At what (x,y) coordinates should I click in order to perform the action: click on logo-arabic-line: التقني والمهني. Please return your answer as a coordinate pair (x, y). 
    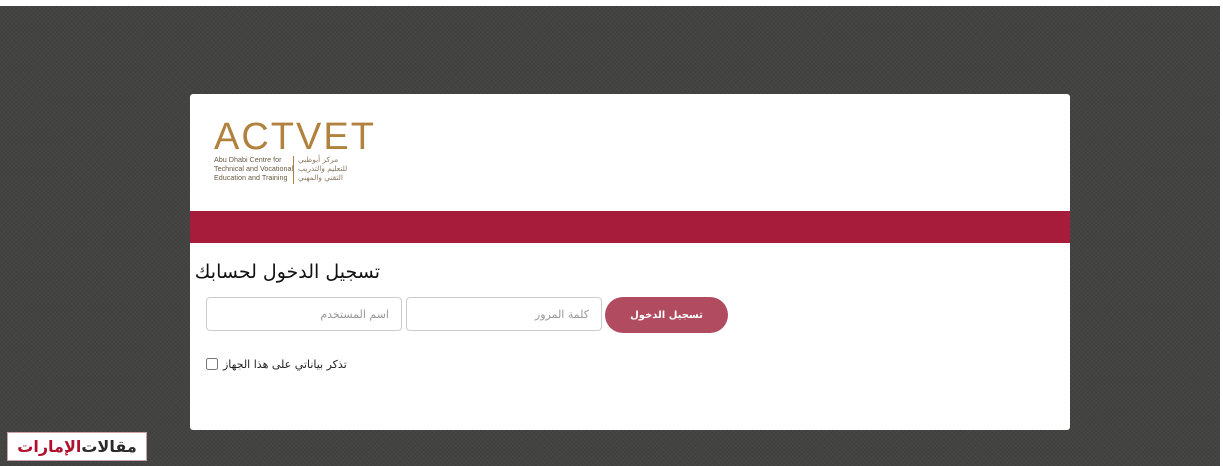
    Looking at the image, I should click on (320, 177).